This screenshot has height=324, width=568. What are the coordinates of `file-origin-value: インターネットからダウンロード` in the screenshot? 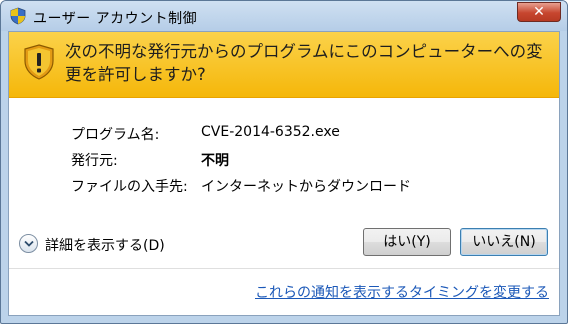 It's located at (306, 187).